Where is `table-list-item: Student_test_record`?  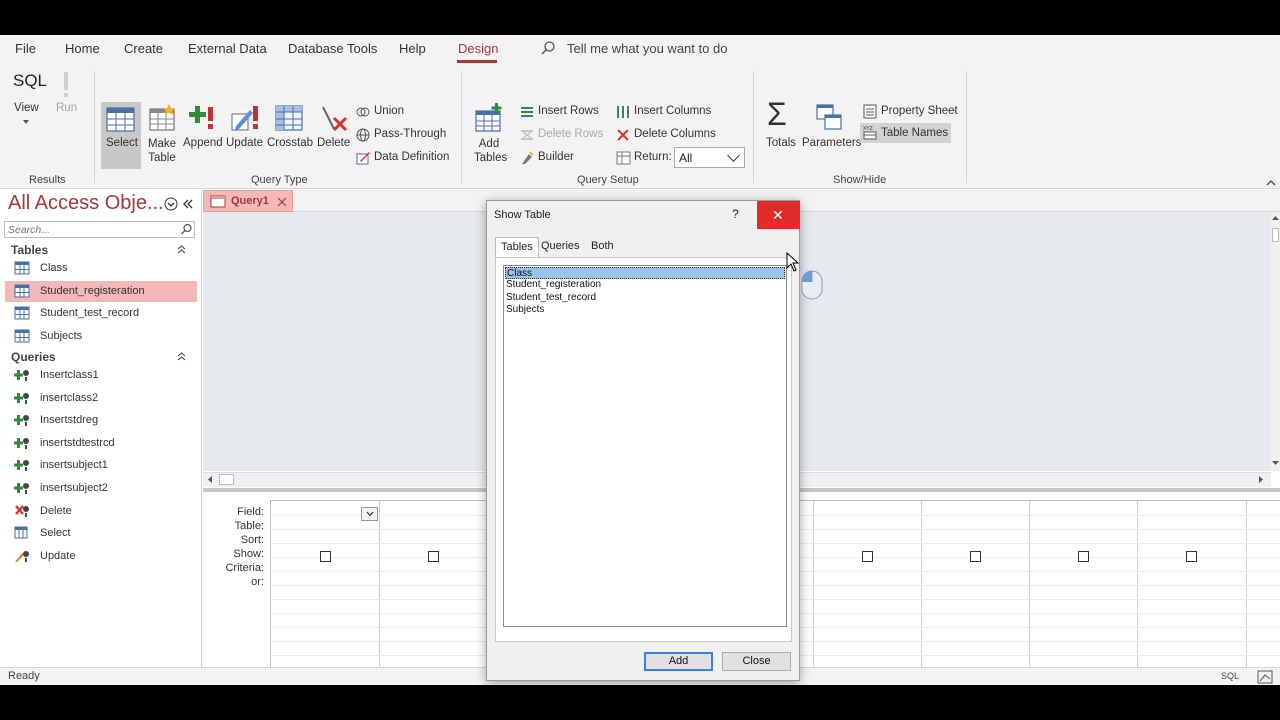
table-list-item: Student_test_record is located at coordinates (645, 298).